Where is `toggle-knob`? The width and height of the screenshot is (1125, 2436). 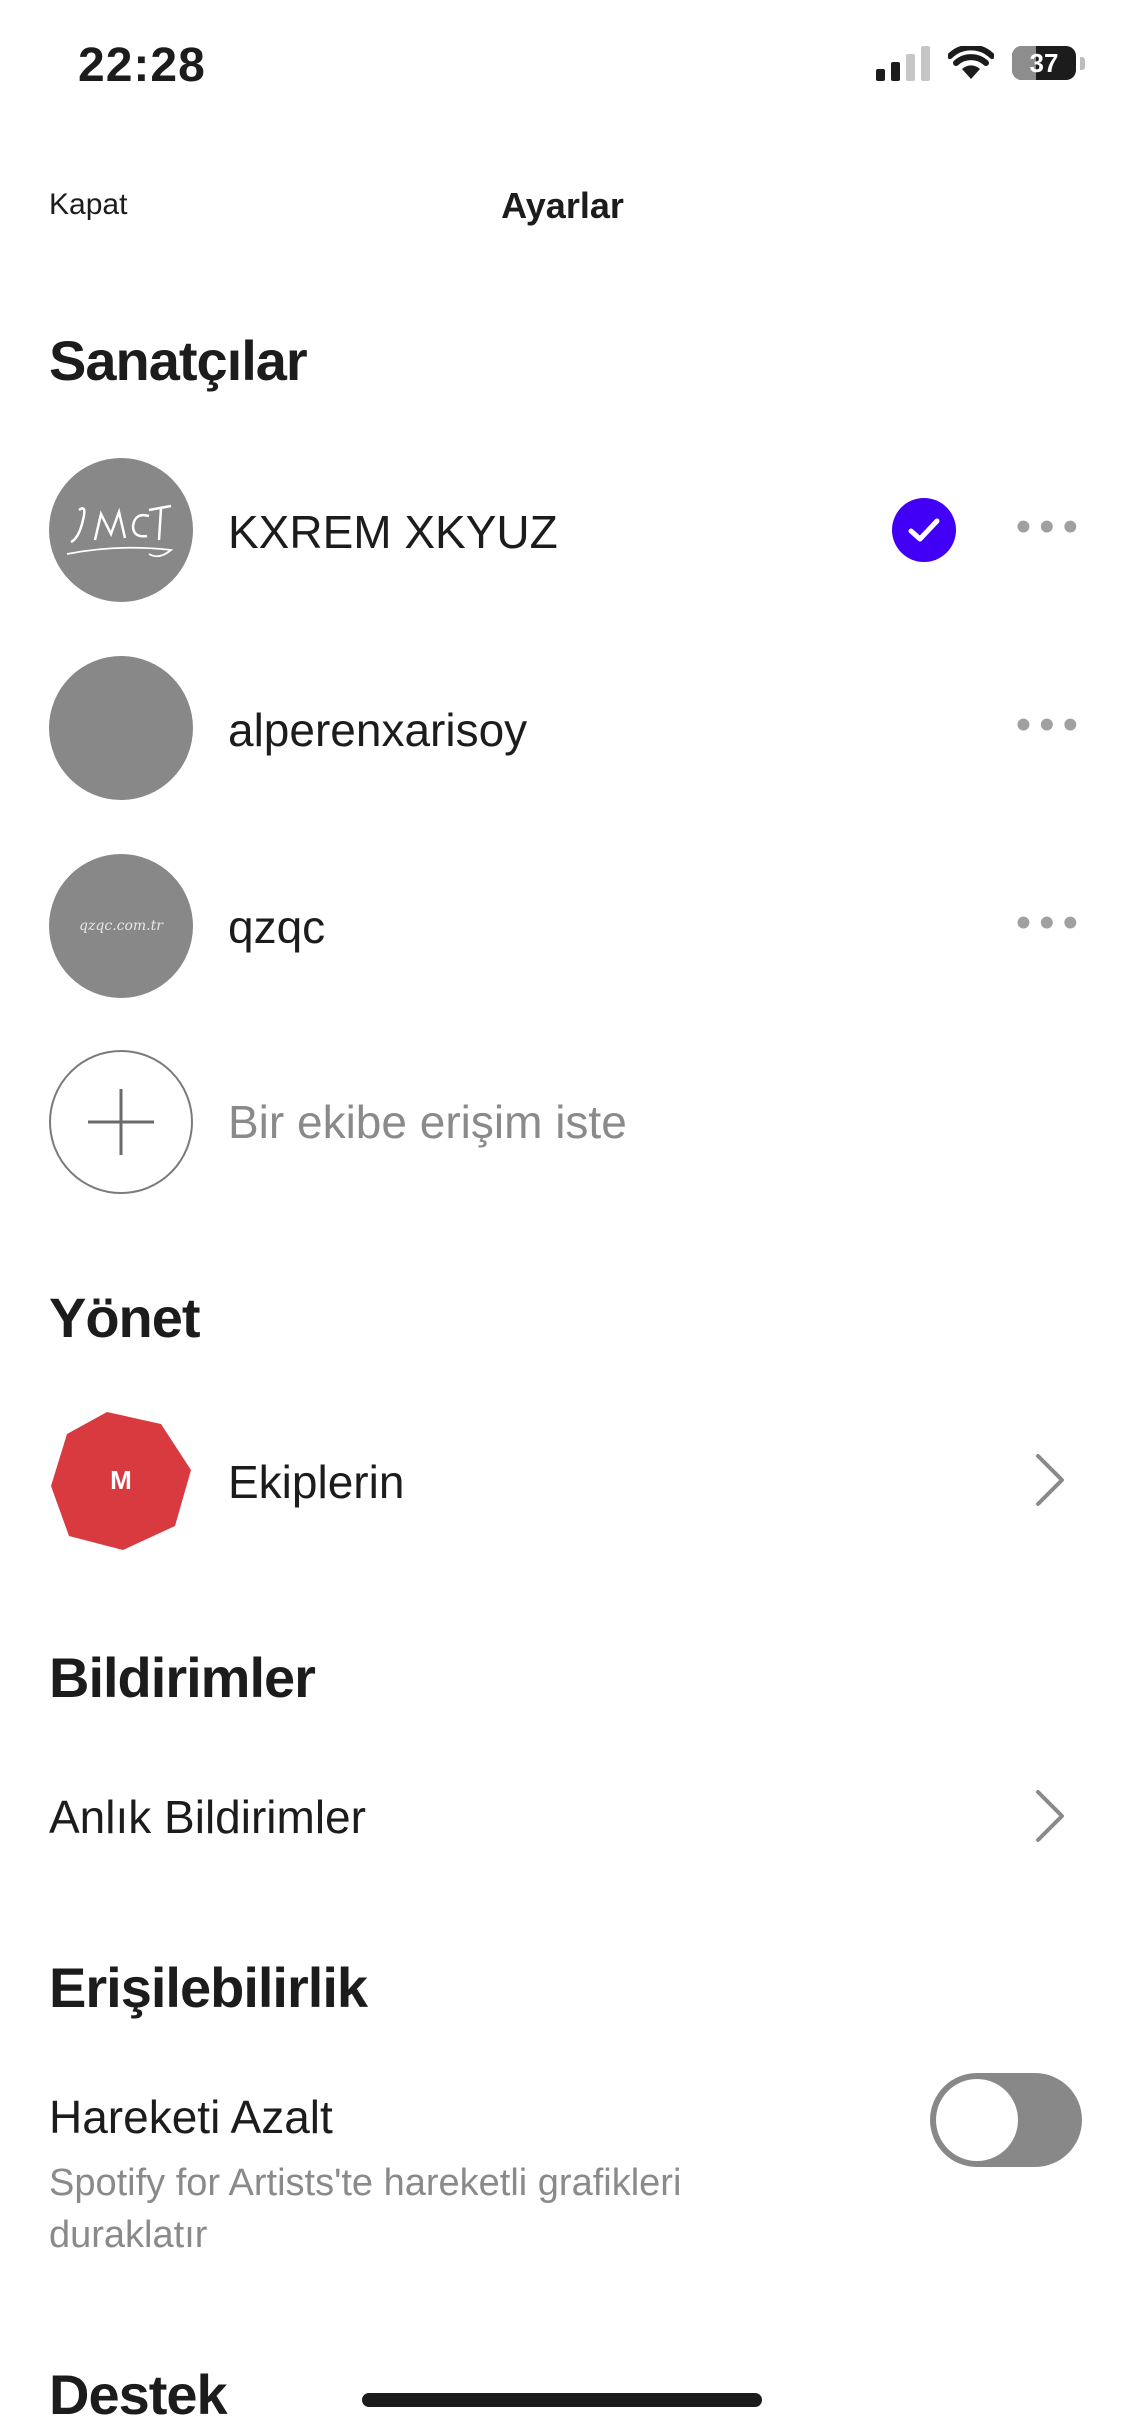
toggle-knob is located at coordinates (977, 2120).